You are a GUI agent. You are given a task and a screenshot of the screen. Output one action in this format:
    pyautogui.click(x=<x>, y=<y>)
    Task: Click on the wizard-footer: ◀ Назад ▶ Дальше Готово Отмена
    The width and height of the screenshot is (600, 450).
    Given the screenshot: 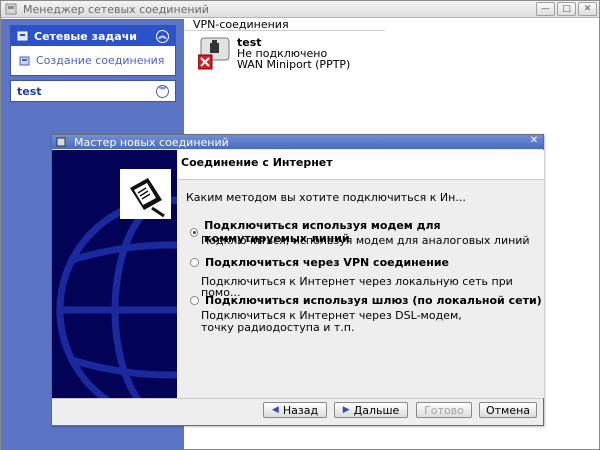 What is the action you would take?
    pyautogui.click(x=297, y=411)
    